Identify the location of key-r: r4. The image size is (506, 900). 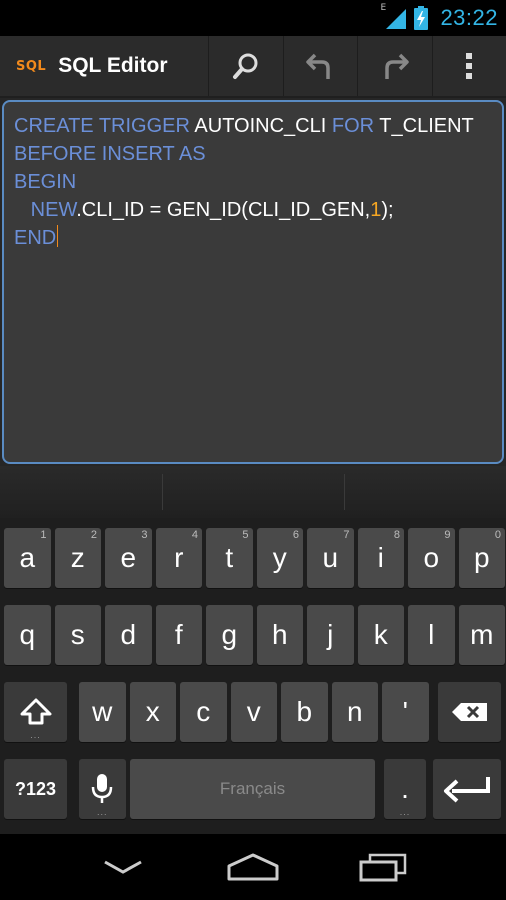
(178, 558).